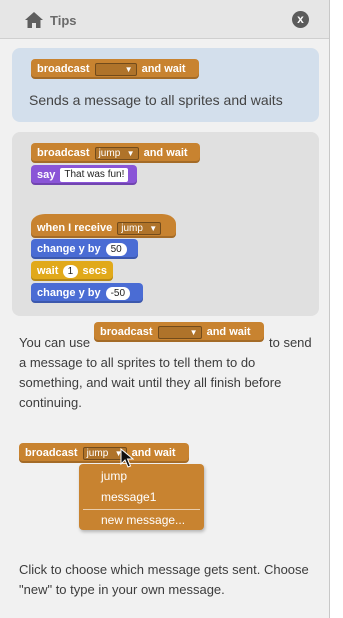 The height and width of the screenshot is (618, 343). I want to click on change-y-block: change y by -50, so click(87, 293).